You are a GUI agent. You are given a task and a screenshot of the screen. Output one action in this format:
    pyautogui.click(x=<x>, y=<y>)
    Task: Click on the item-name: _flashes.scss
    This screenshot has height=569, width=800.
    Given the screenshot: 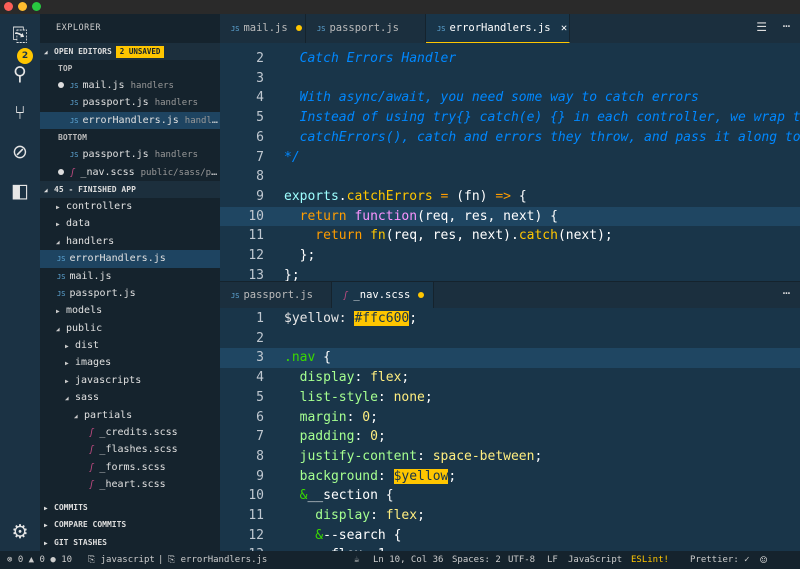 What is the action you would take?
    pyautogui.click(x=138, y=450)
    